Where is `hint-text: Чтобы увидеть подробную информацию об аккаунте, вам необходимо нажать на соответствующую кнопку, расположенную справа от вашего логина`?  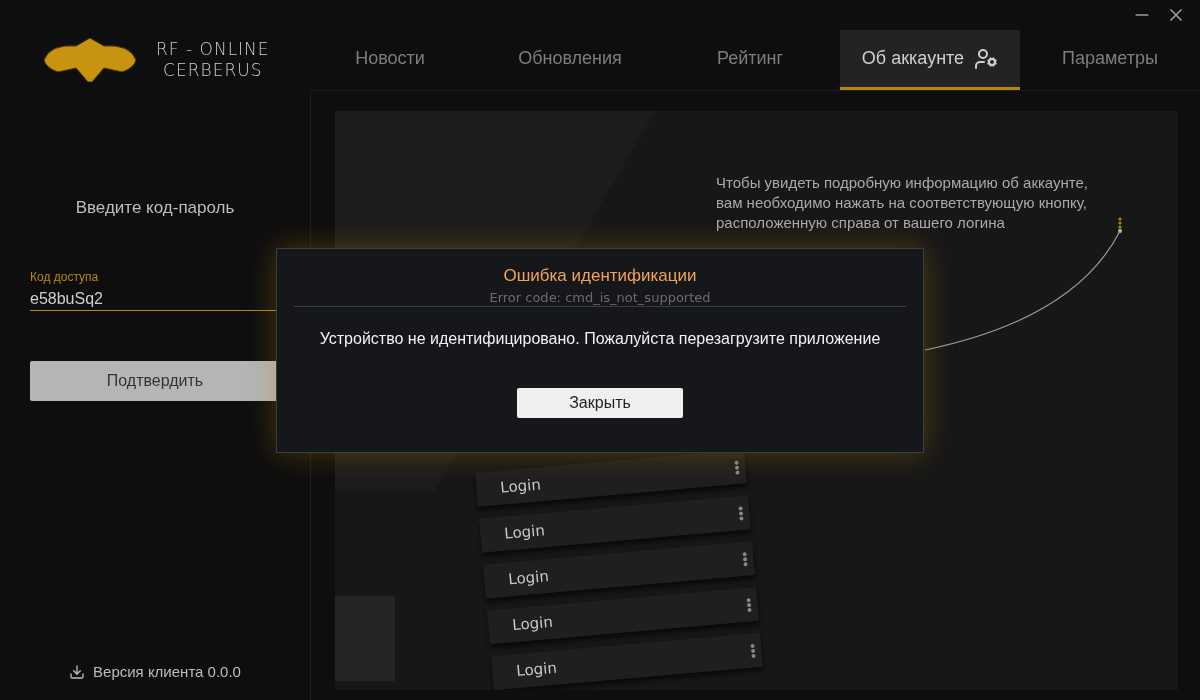 hint-text: Чтобы увидеть подробную информацию об аккаунте, вам необходимо нажать на соответствующую кнопку, расположенную справа от вашего логина is located at coordinates (903, 203).